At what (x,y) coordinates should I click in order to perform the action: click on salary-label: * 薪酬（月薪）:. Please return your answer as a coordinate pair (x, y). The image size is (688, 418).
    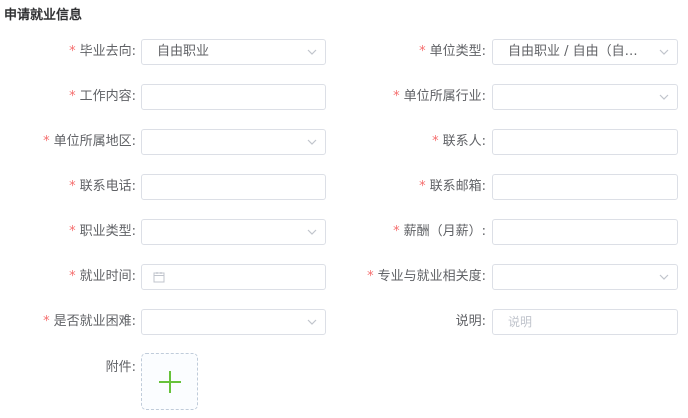
    Looking at the image, I should click on (439, 231).